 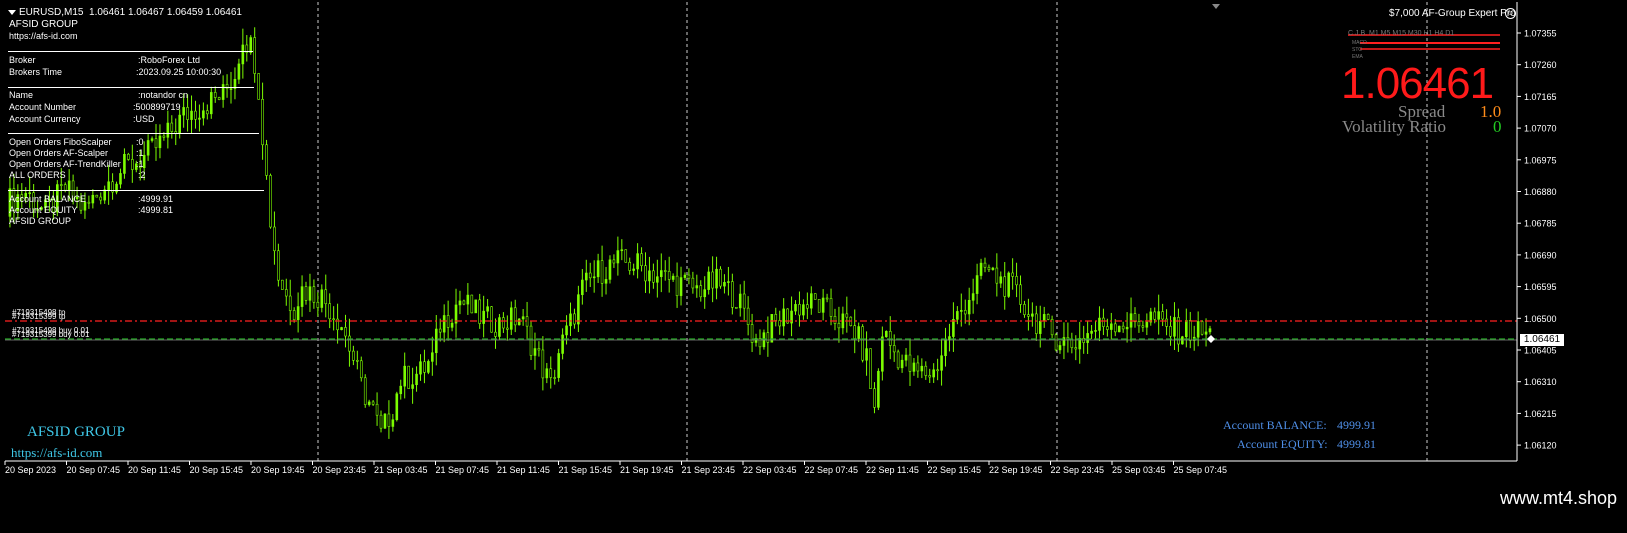 I want to click on last-price-marker-icon, so click(x=1211, y=339).